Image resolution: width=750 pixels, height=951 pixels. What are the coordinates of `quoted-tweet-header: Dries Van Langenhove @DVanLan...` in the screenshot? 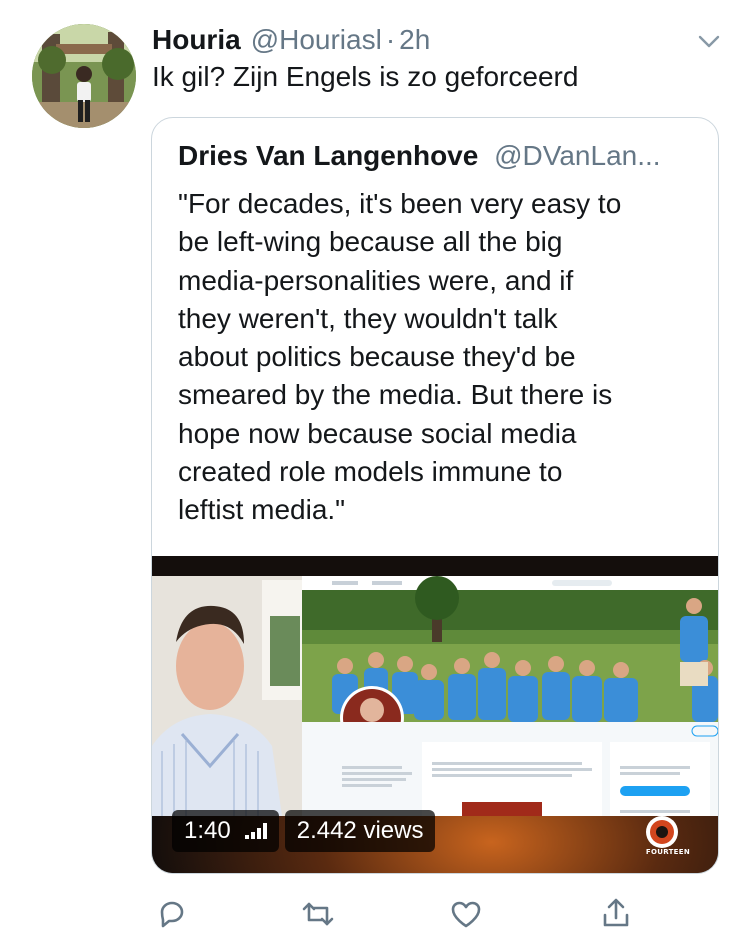 It's located at (438, 156).